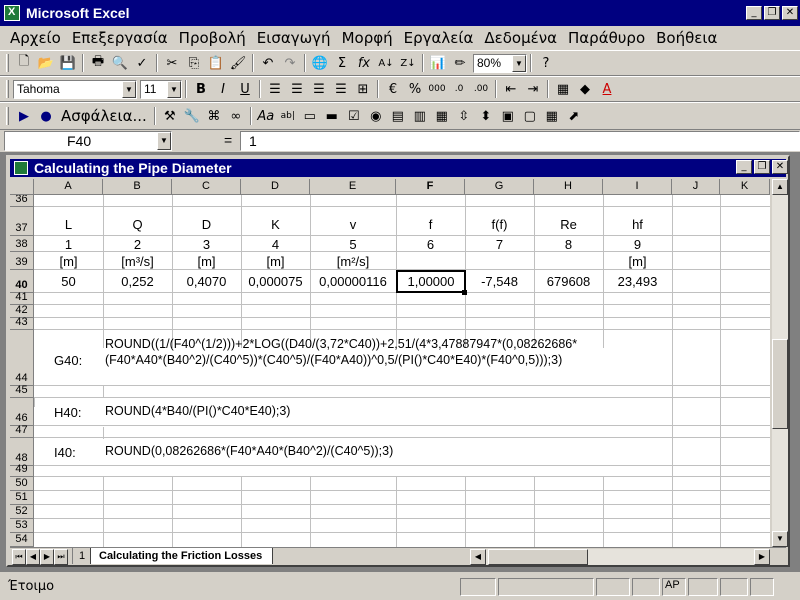  What do you see at coordinates (363, 89) in the screenshot?
I see `merge-center-icon: ⊞` at bounding box center [363, 89].